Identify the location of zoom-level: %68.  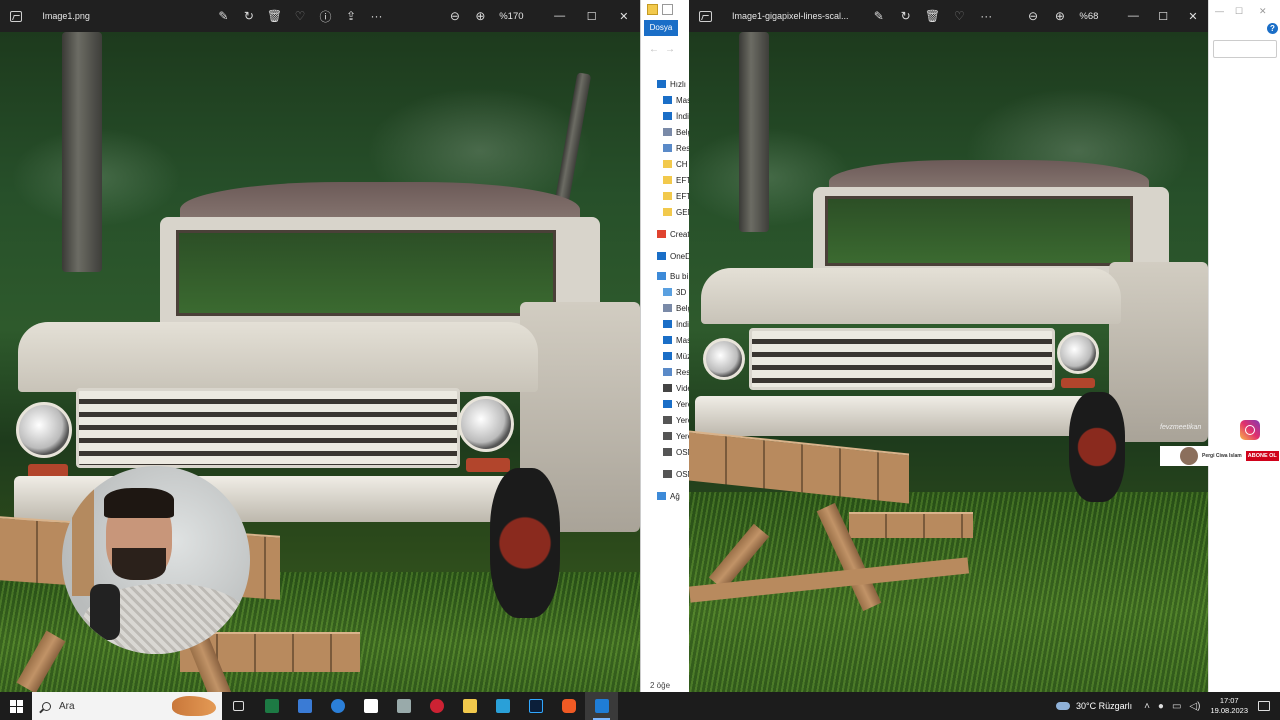
(1088, 16).